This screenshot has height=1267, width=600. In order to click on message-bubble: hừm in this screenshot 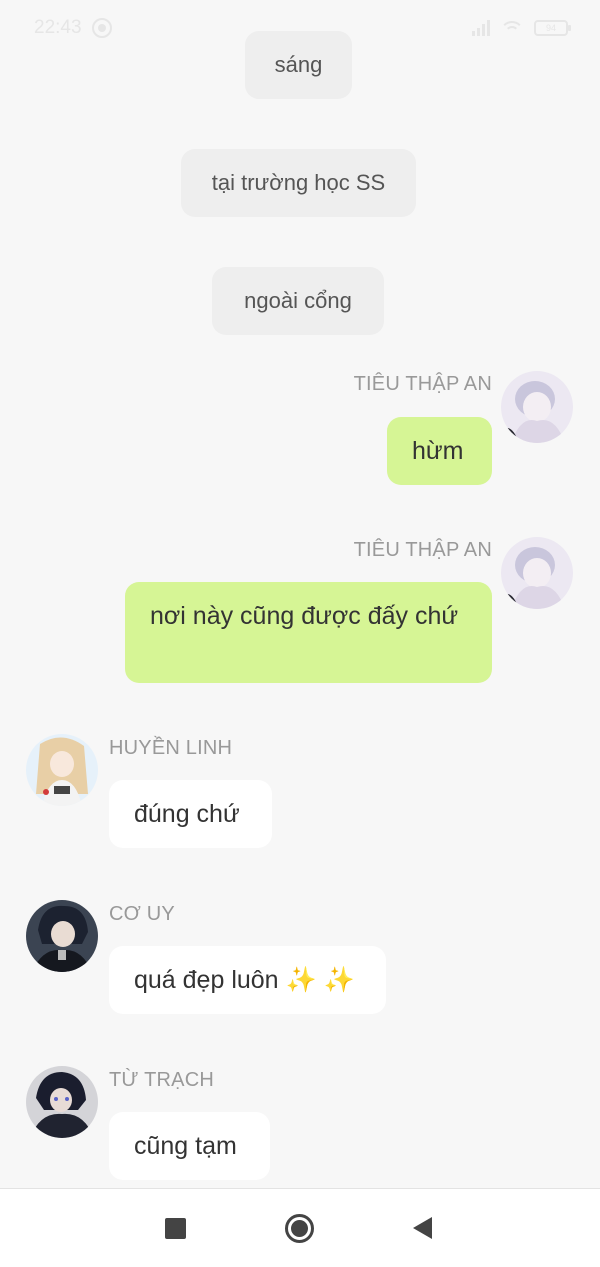, I will do `click(439, 451)`.